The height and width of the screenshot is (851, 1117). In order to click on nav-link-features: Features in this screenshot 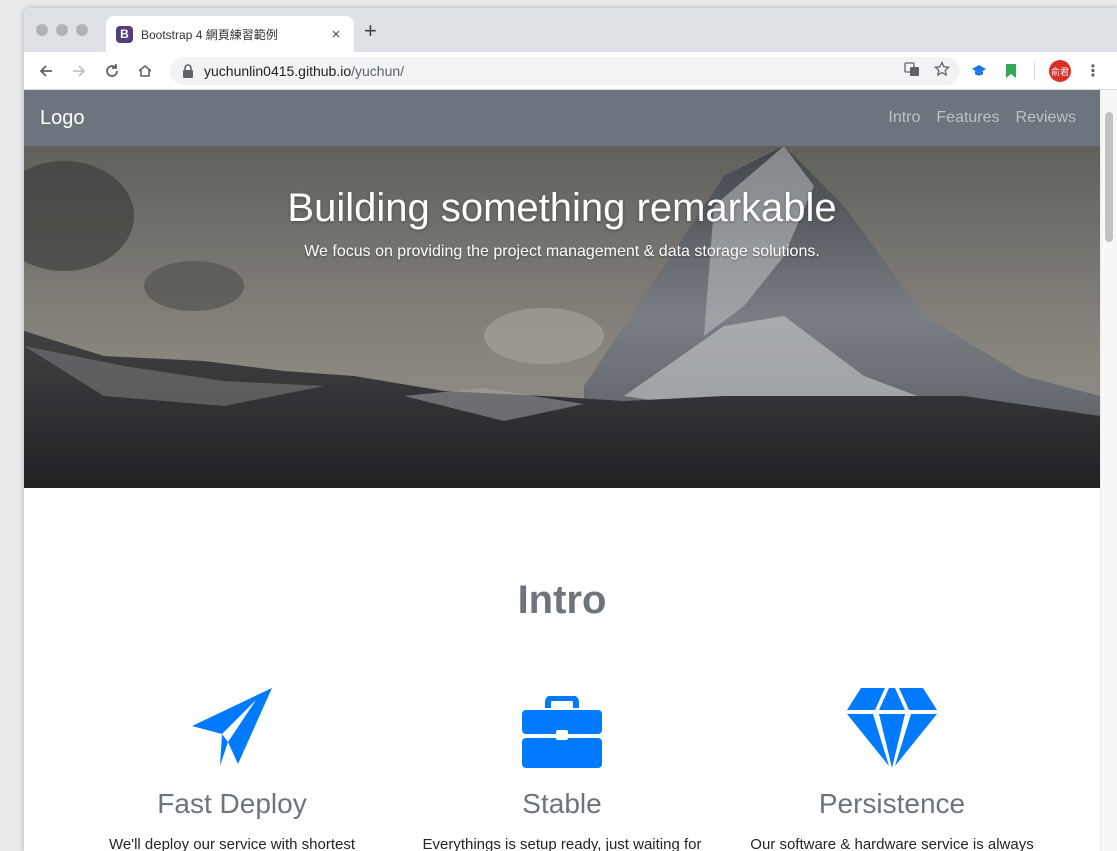, I will do `click(967, 118)`.